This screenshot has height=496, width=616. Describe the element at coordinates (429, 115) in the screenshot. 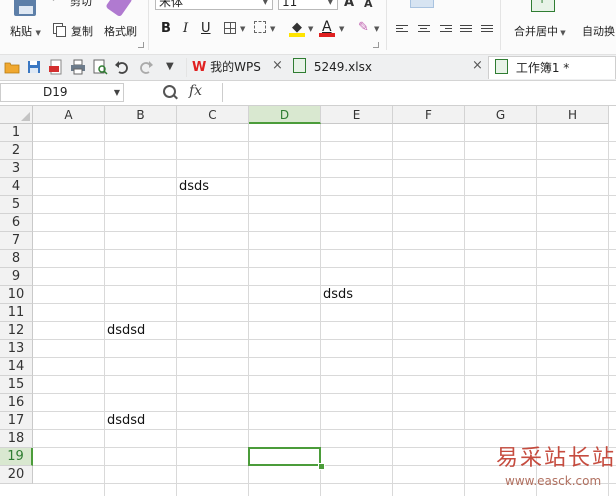

I see `column-header-f: F` at that location.